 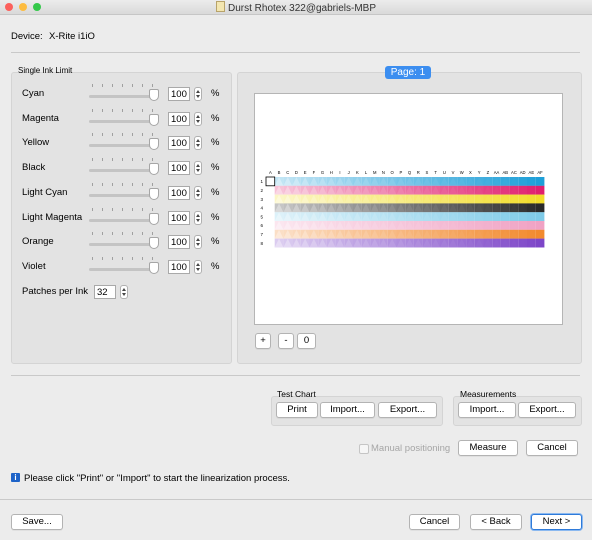 What do you see at coordinates (261, 216) in the screenshot?
I see `chart-row-label: 5` at bounding box center [261, 216].